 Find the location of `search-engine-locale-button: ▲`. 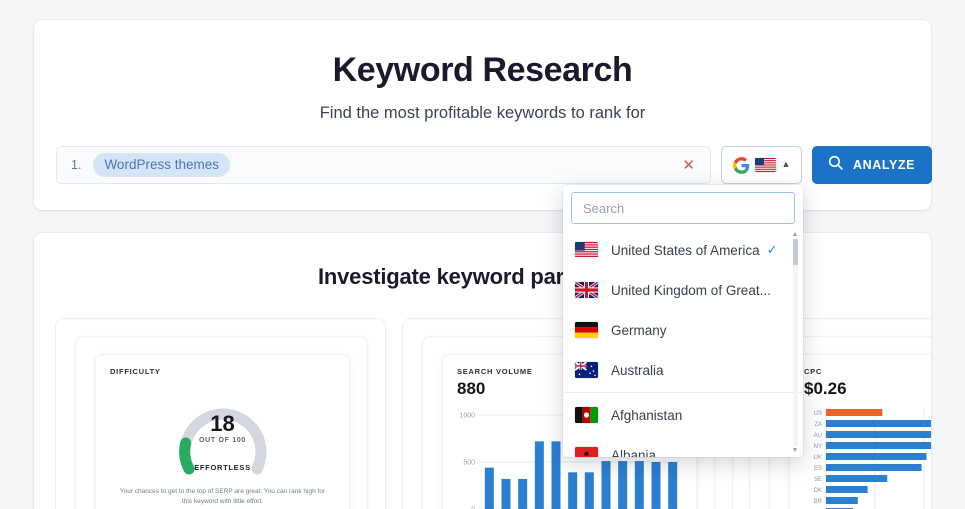

search-engine-locale-button: ▲ is located at coordinates (761, 165).